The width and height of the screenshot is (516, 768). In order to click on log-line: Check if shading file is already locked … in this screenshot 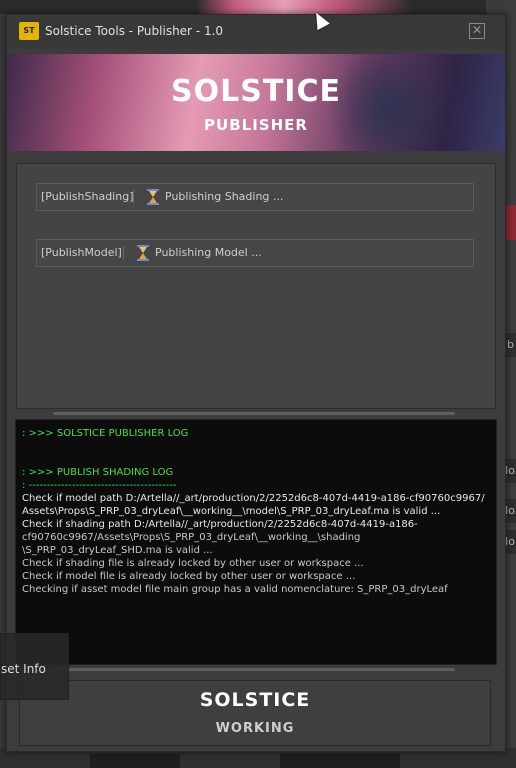, I will do `click(193, 563)`.